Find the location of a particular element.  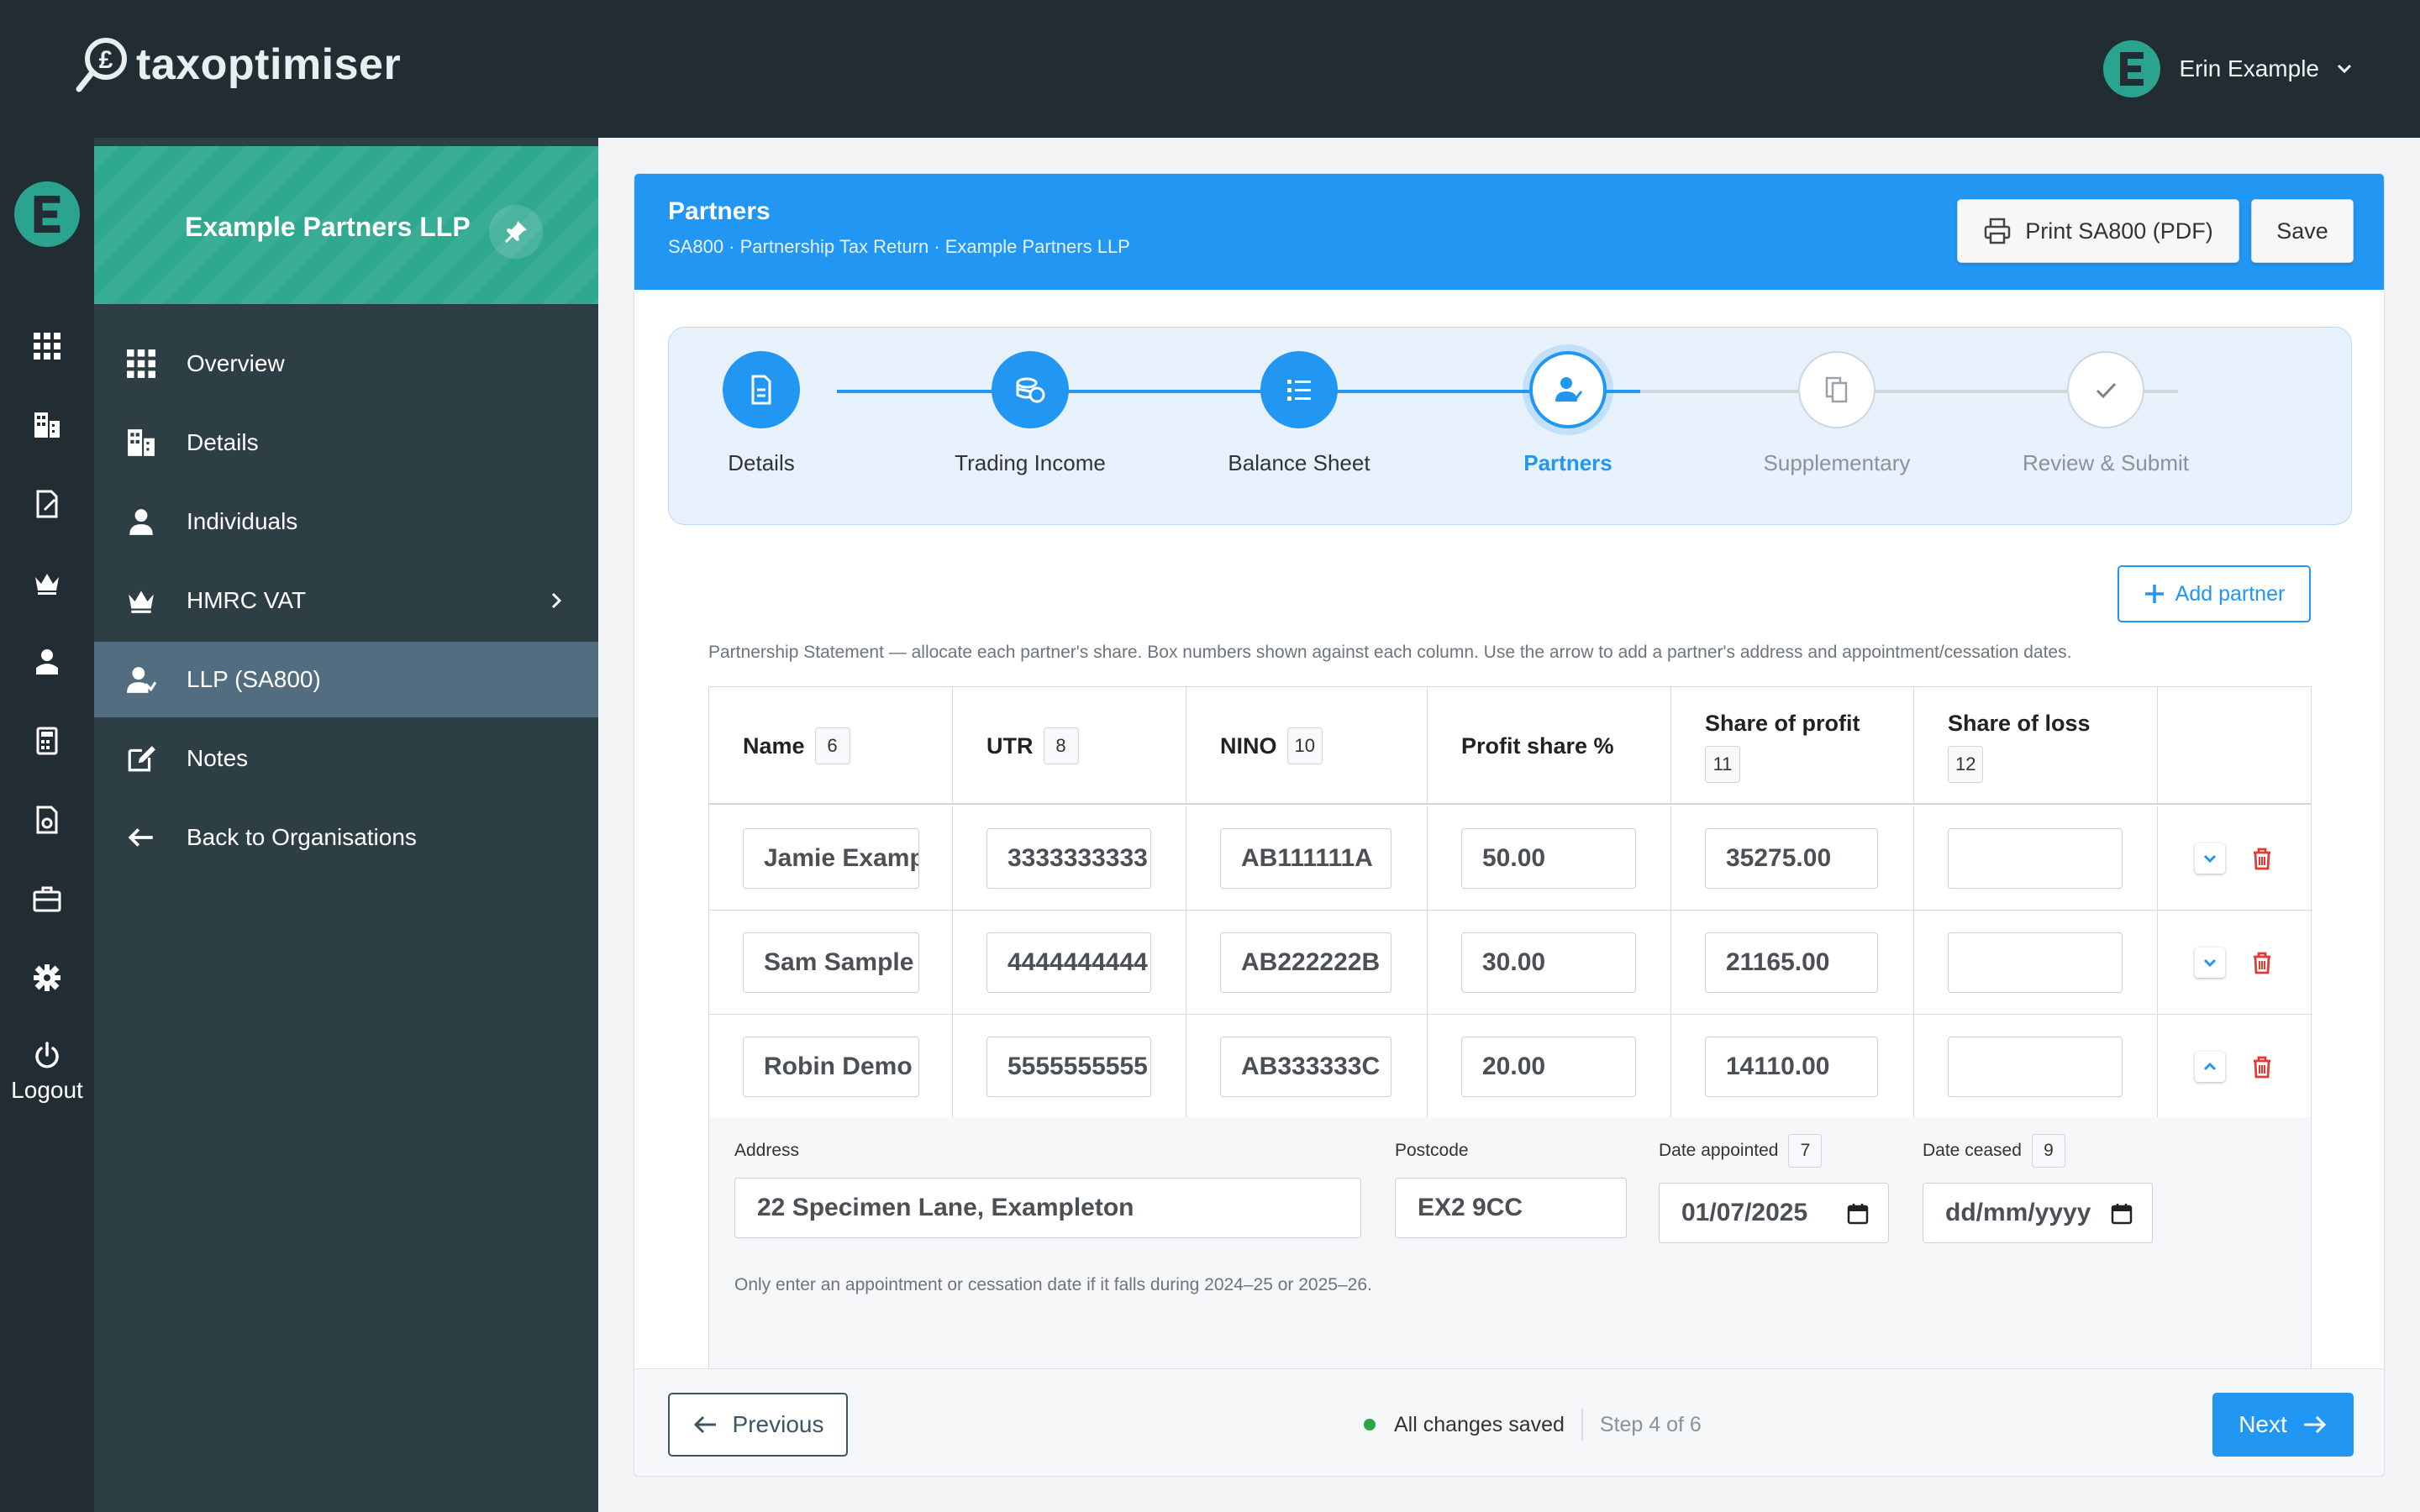

profit-share-input: 50.00 is located at coordinates (1548, 858).